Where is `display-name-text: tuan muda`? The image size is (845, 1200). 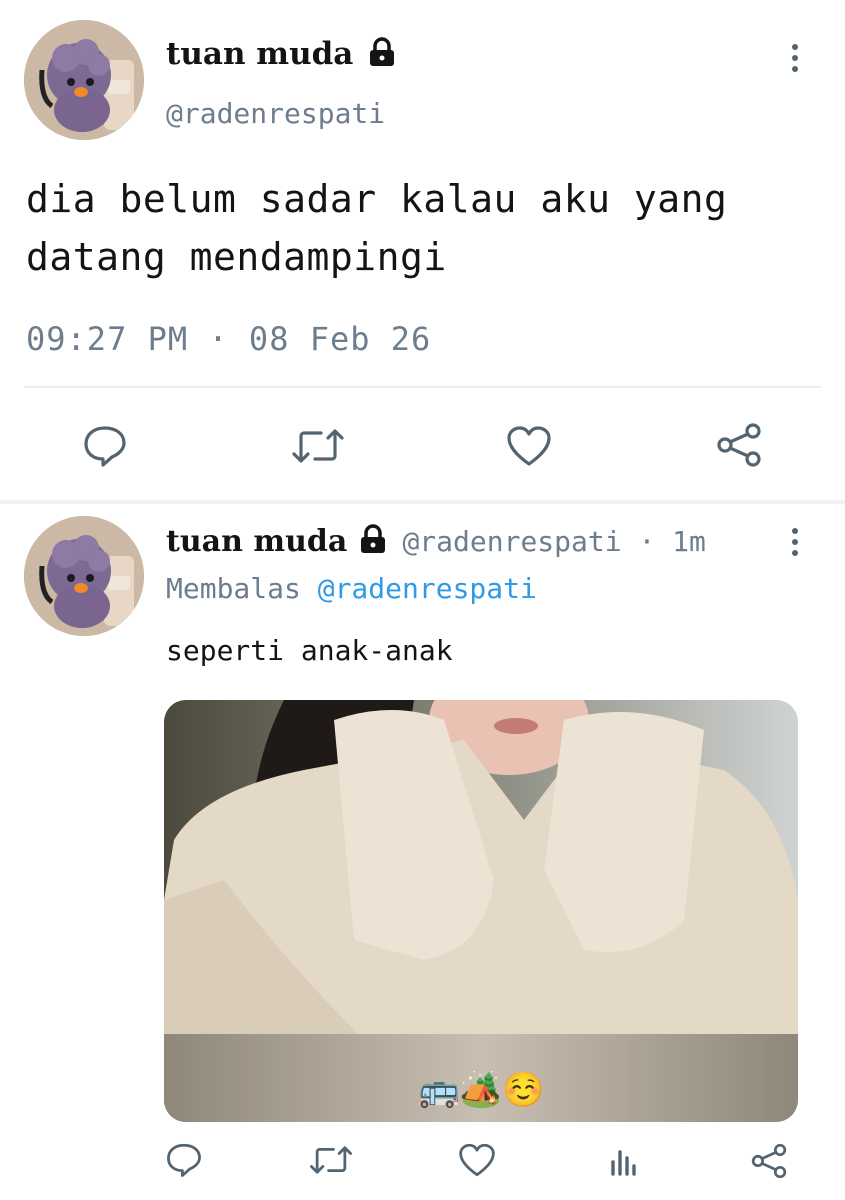 display-name-text: tuan muda is located at coordinates (259, 54).